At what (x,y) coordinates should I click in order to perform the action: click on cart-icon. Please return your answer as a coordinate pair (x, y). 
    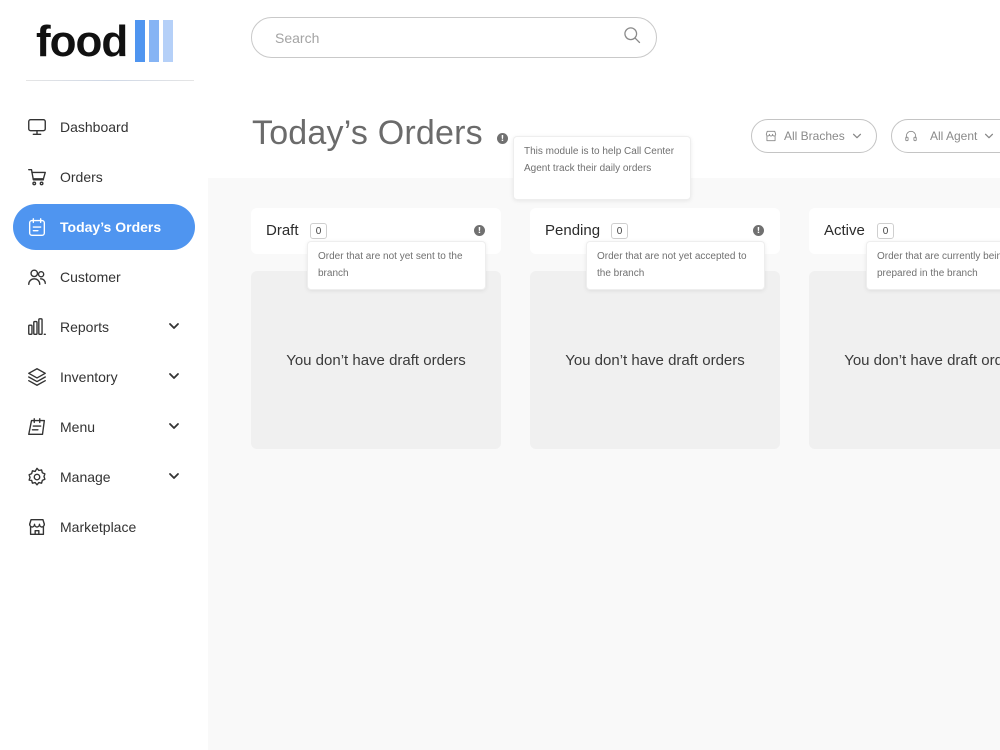
    Looking at the image, I should click on (37, 177).